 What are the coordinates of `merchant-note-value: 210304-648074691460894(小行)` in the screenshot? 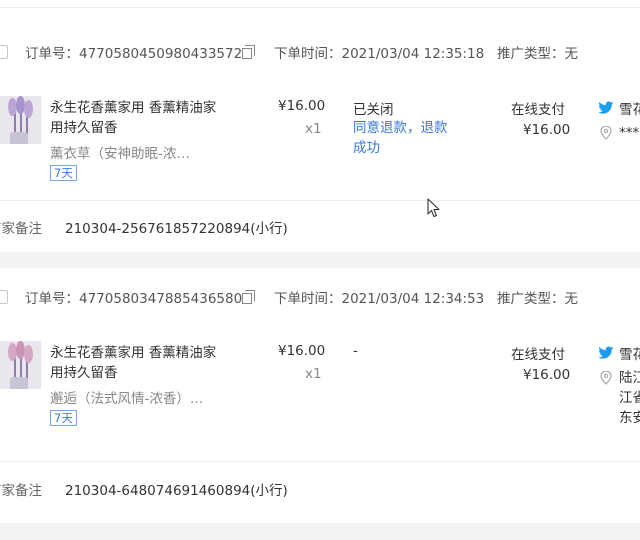 It's located at (176, 489).